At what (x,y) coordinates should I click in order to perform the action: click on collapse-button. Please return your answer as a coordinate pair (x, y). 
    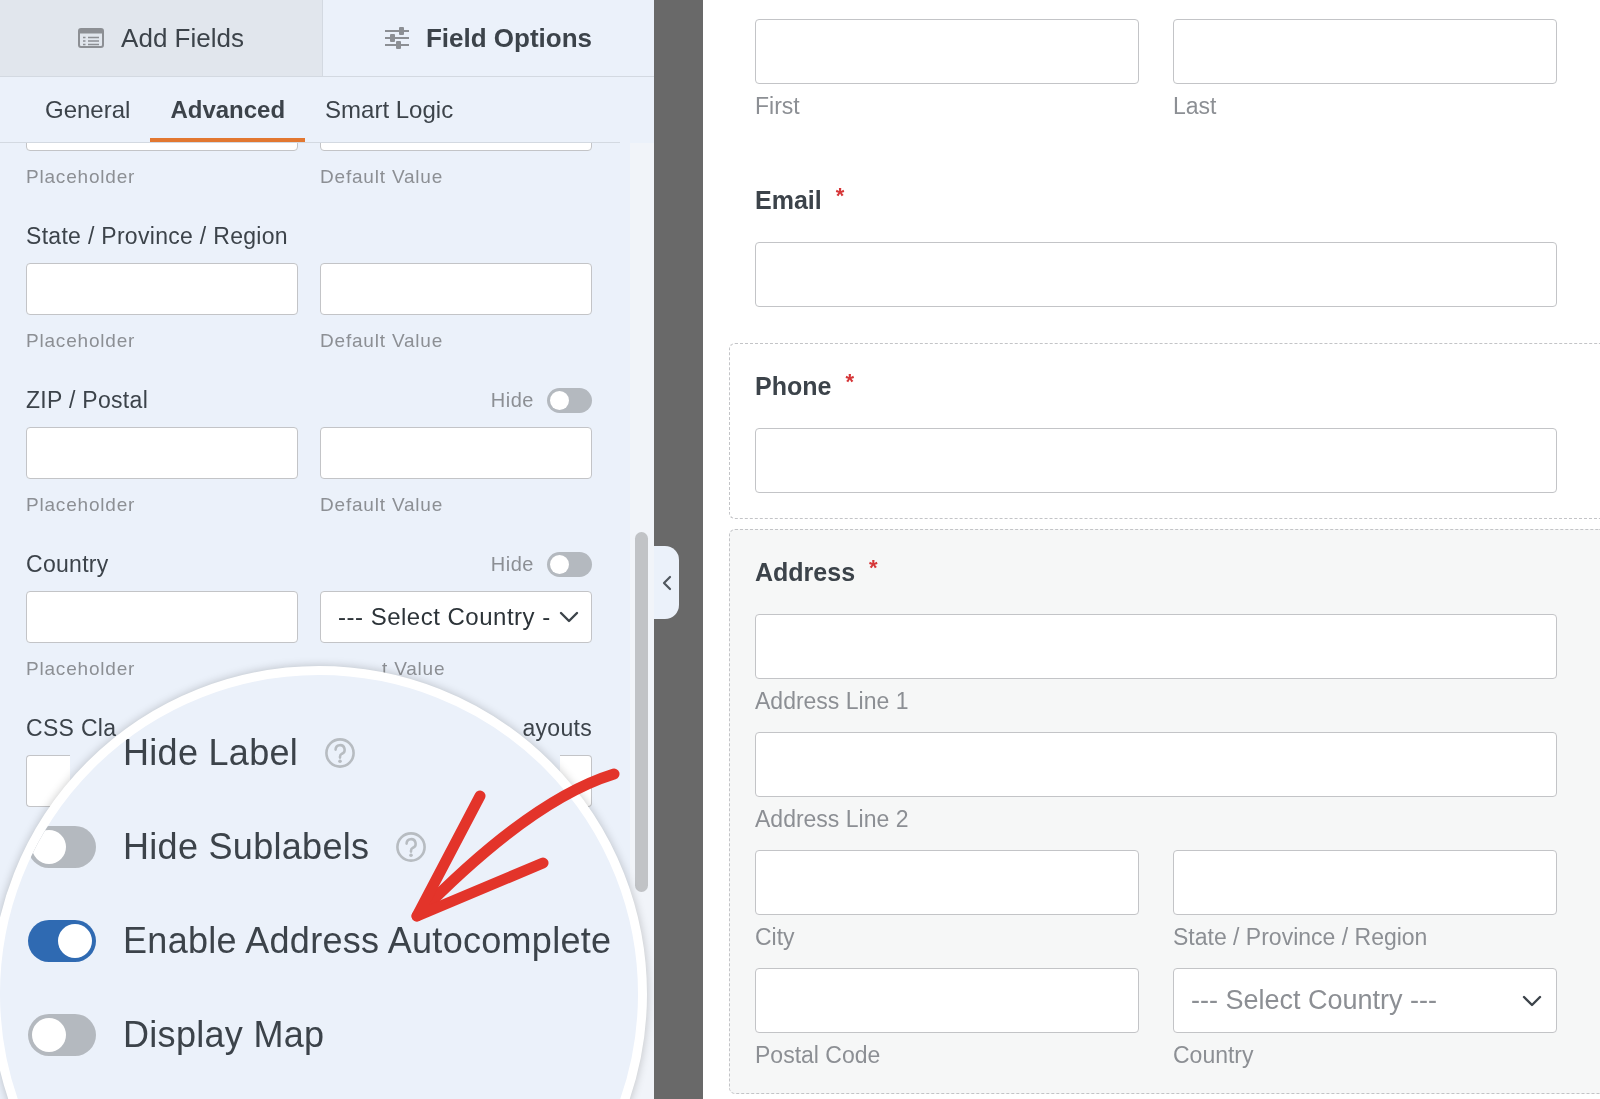
    Looking at the image, I should click on (666, 582).